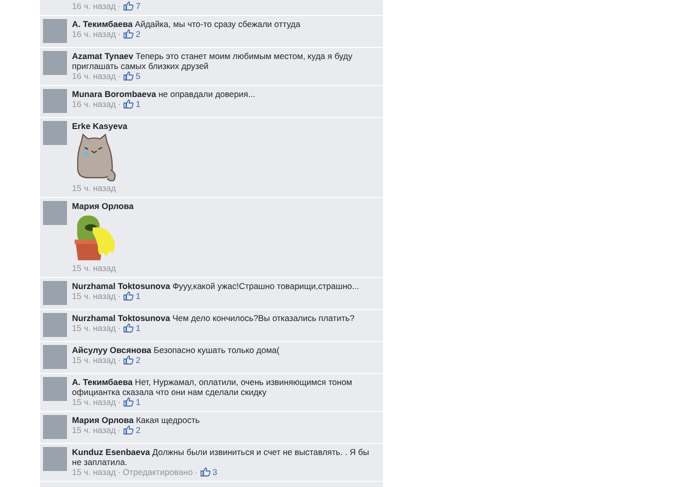  I want to click on comment-text: Айсулуу Овсянова Безопасно кушать только дома(, so click(176, 350).